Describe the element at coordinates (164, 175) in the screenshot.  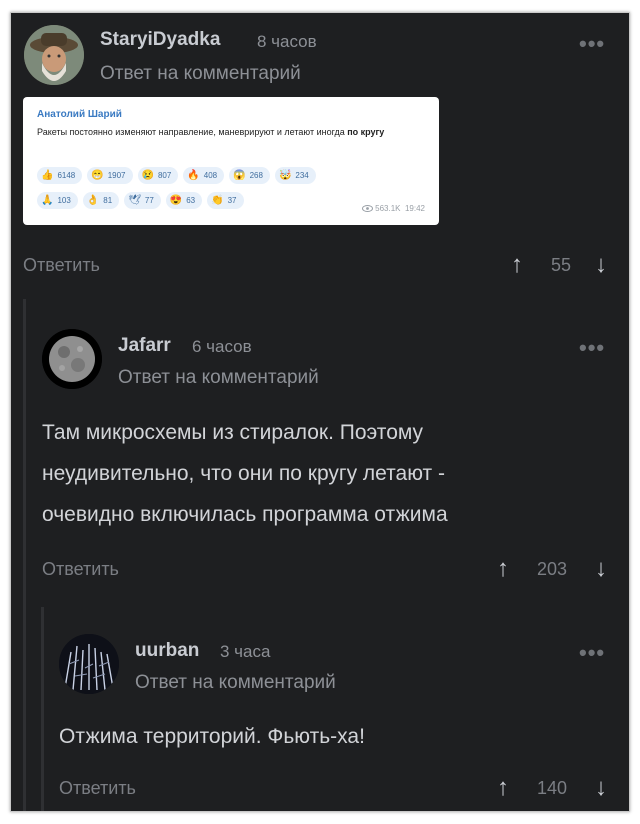
I see `reaction-count: 807` at that location.